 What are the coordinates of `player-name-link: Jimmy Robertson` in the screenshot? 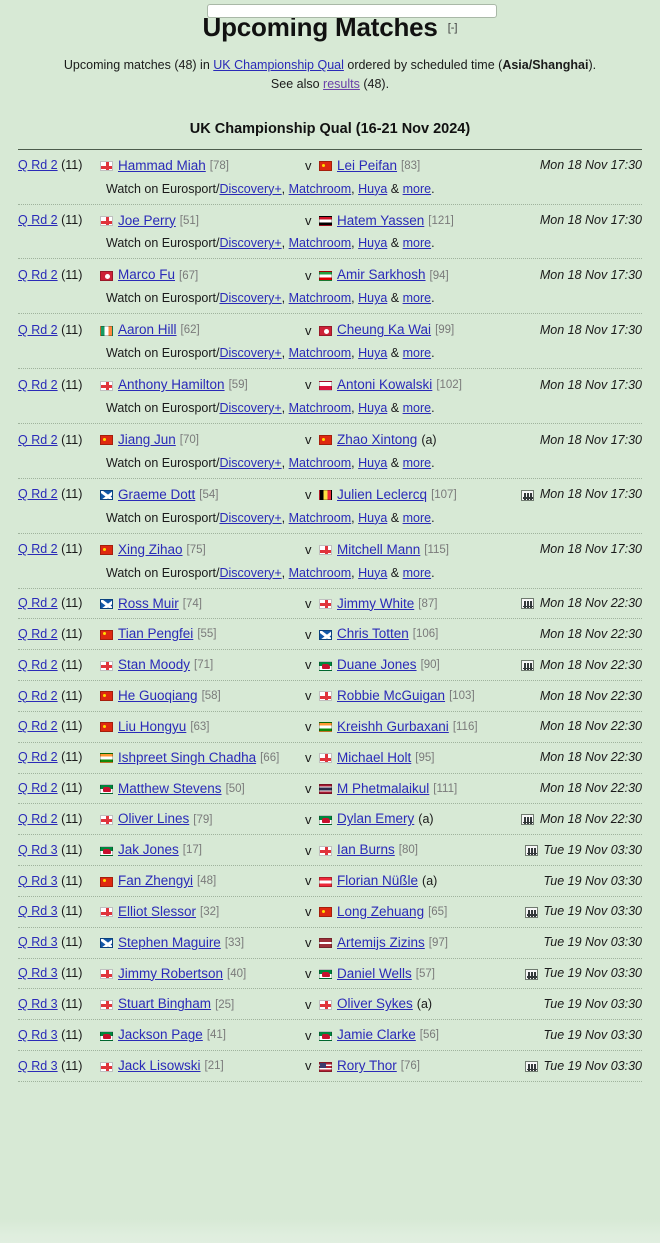 It's located at (170, 974).